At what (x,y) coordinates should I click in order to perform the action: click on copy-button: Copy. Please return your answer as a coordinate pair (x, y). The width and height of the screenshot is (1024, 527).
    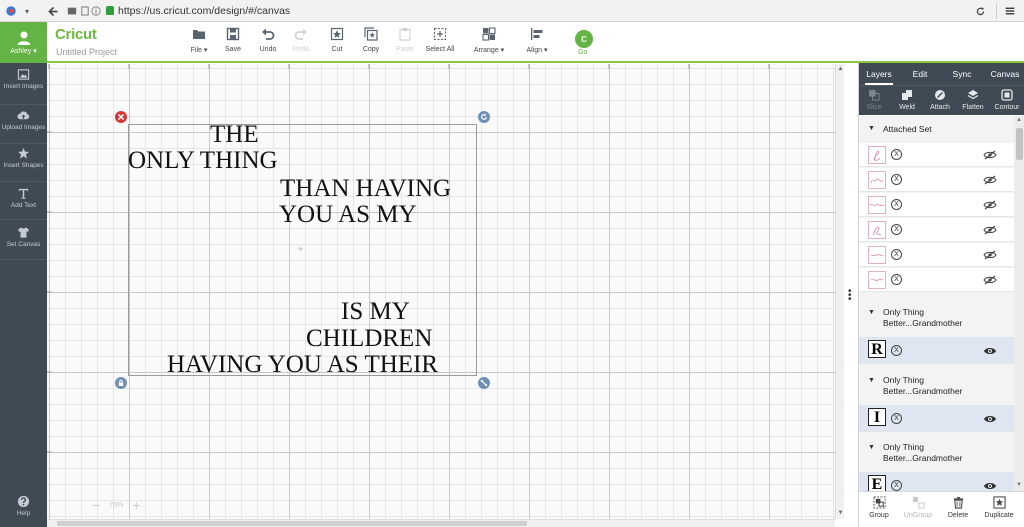
    Looking at the image, I should click on (371, 43).